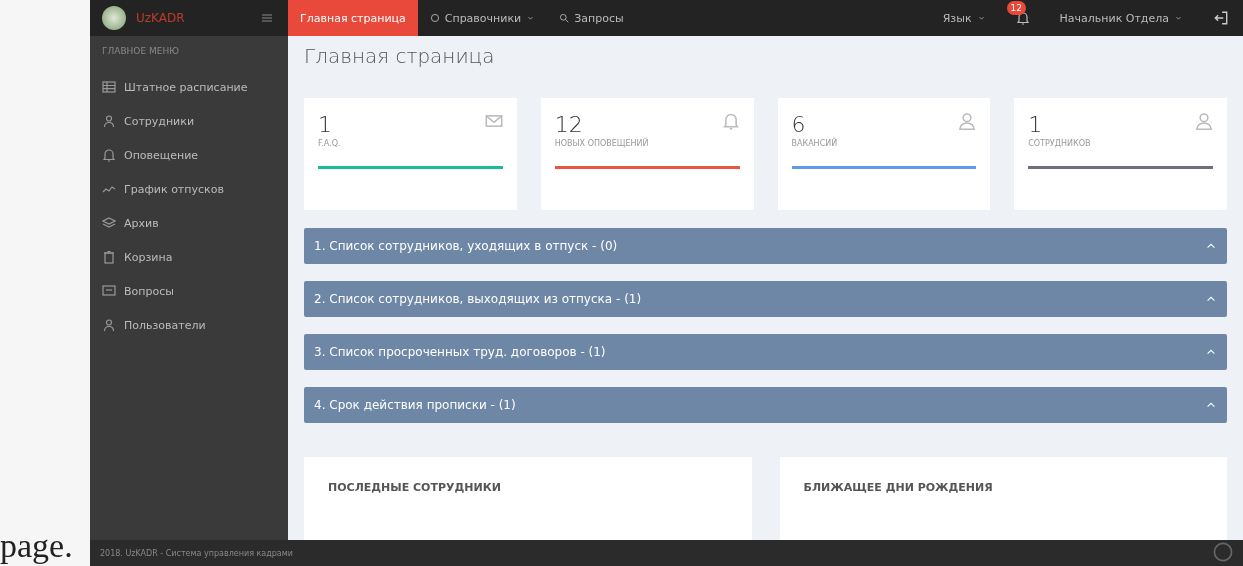  I want to click on envelope-icon, so click(493, 121).